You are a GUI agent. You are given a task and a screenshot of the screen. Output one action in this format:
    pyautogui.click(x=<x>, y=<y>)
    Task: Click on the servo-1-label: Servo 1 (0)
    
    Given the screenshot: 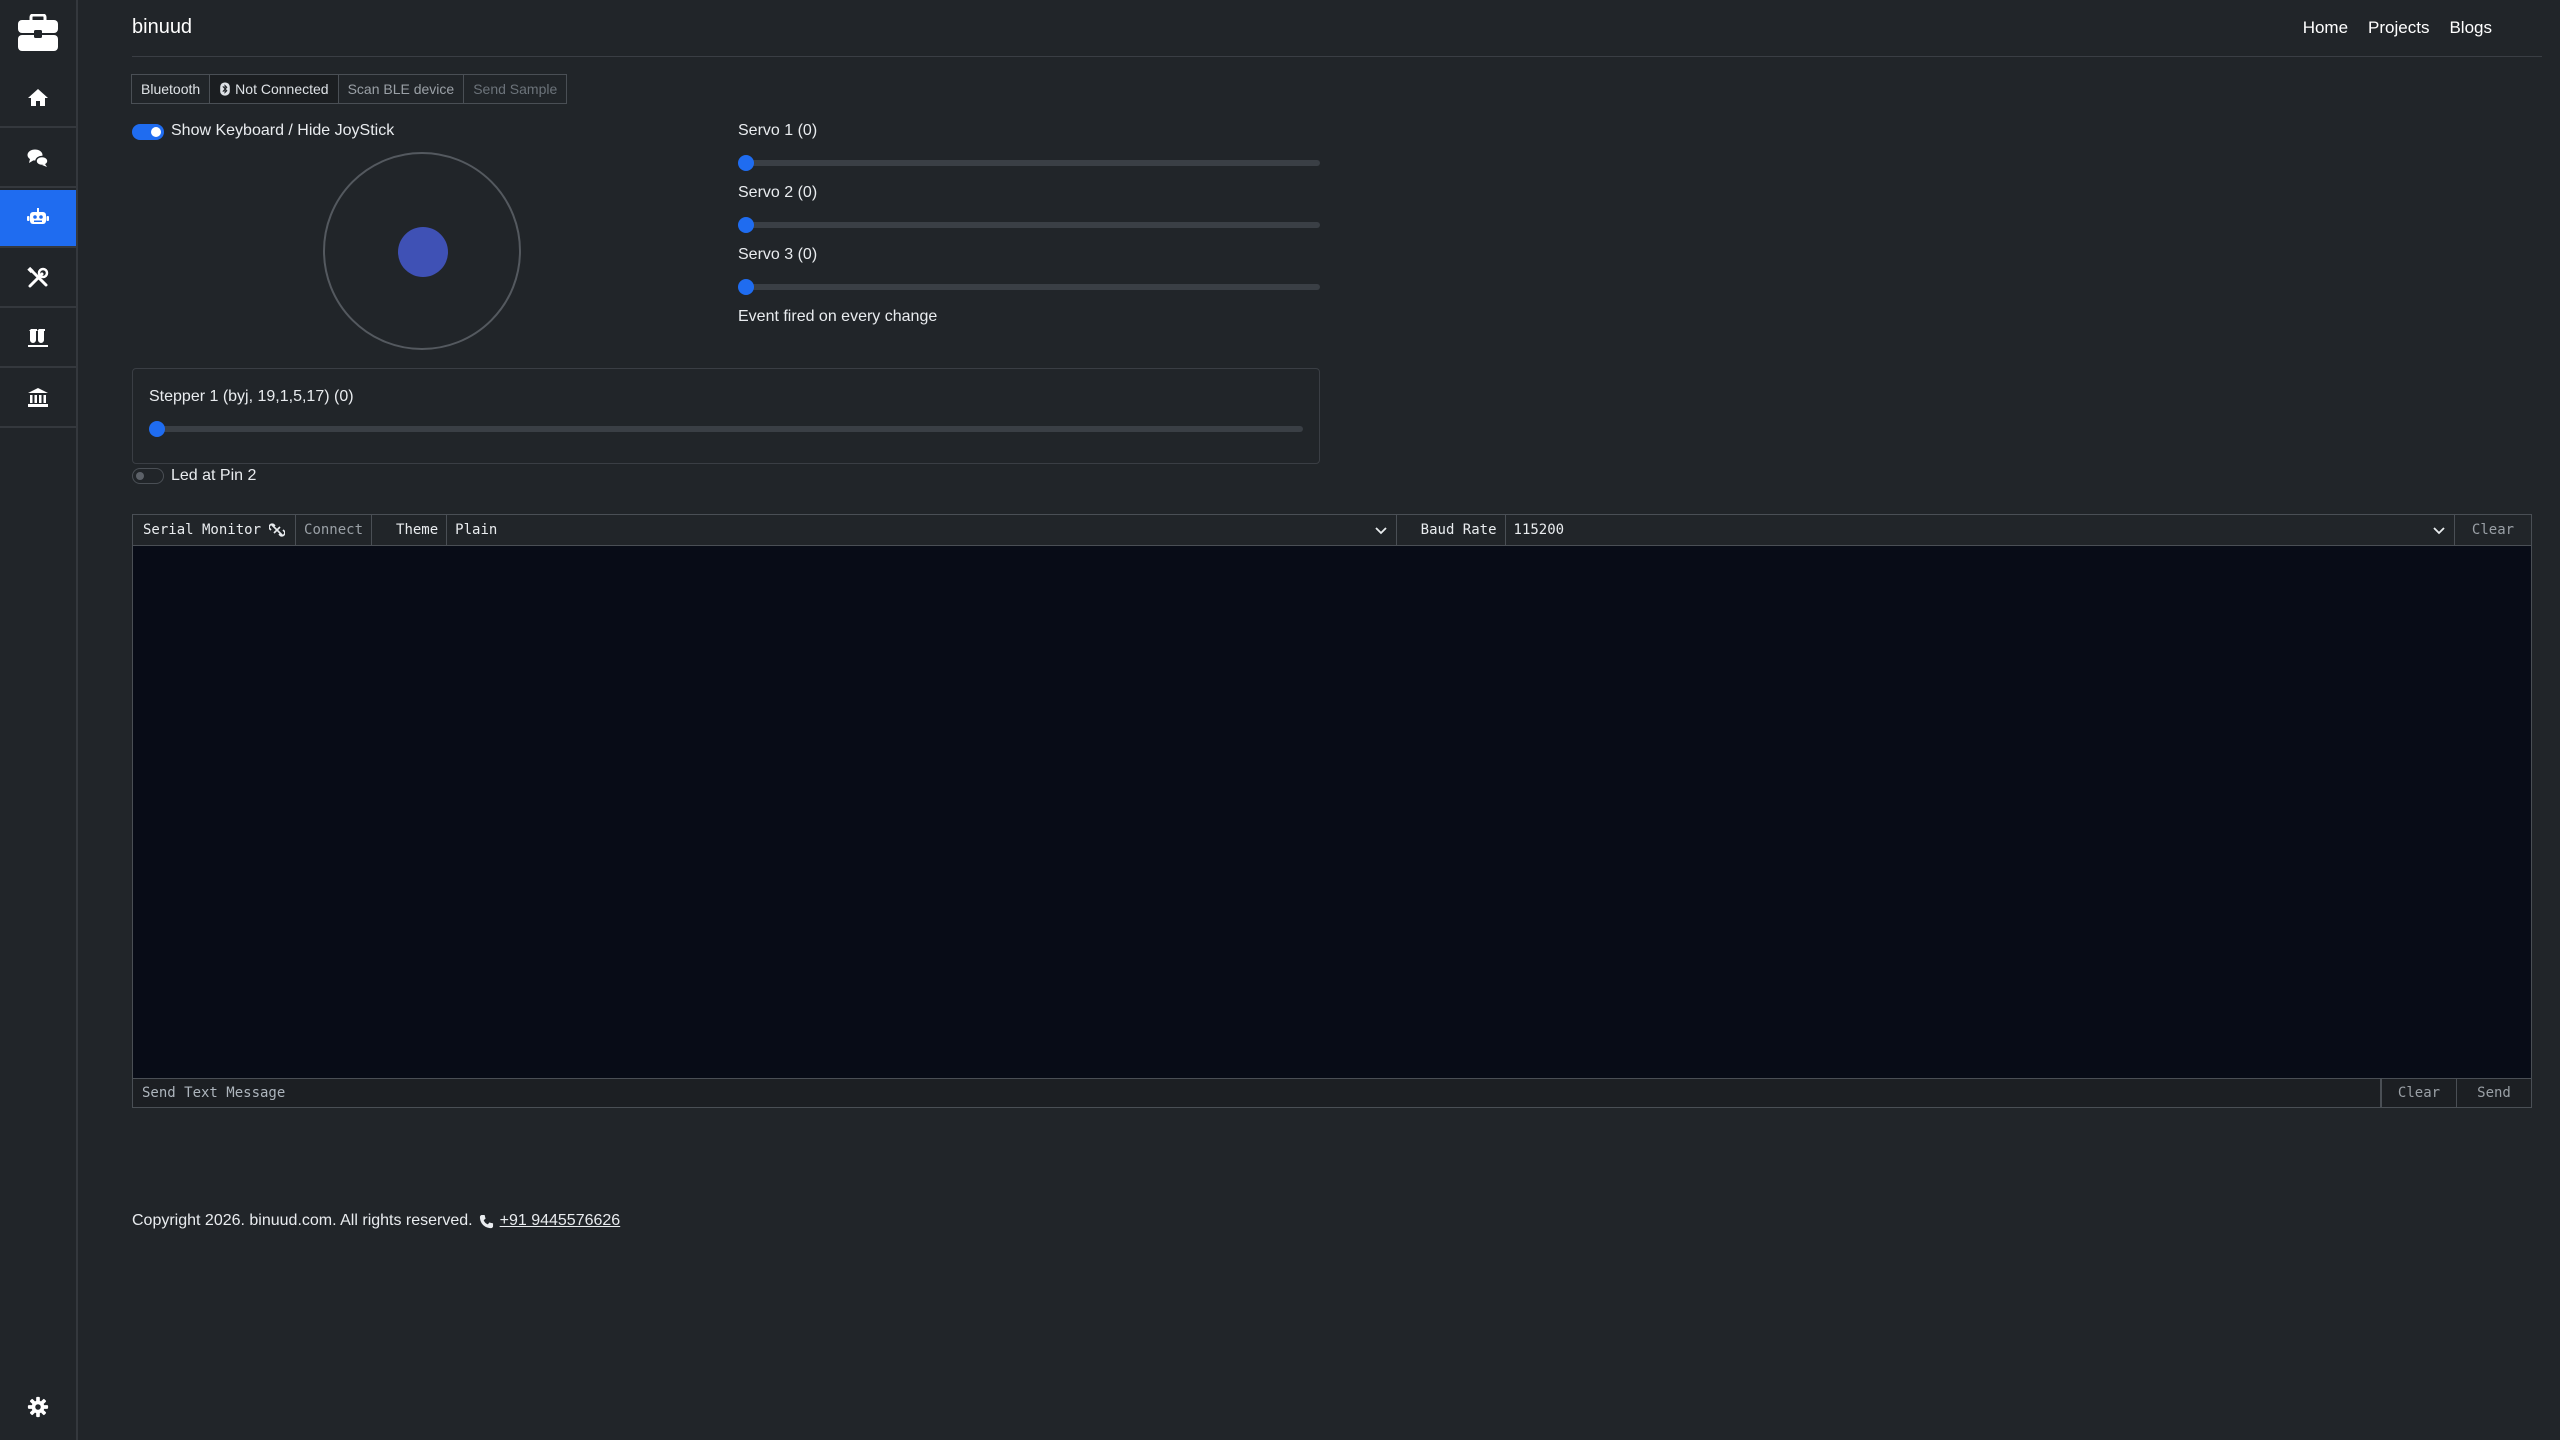 What is the action you would take?
    pyautogui.click(x=778, y=130)
    